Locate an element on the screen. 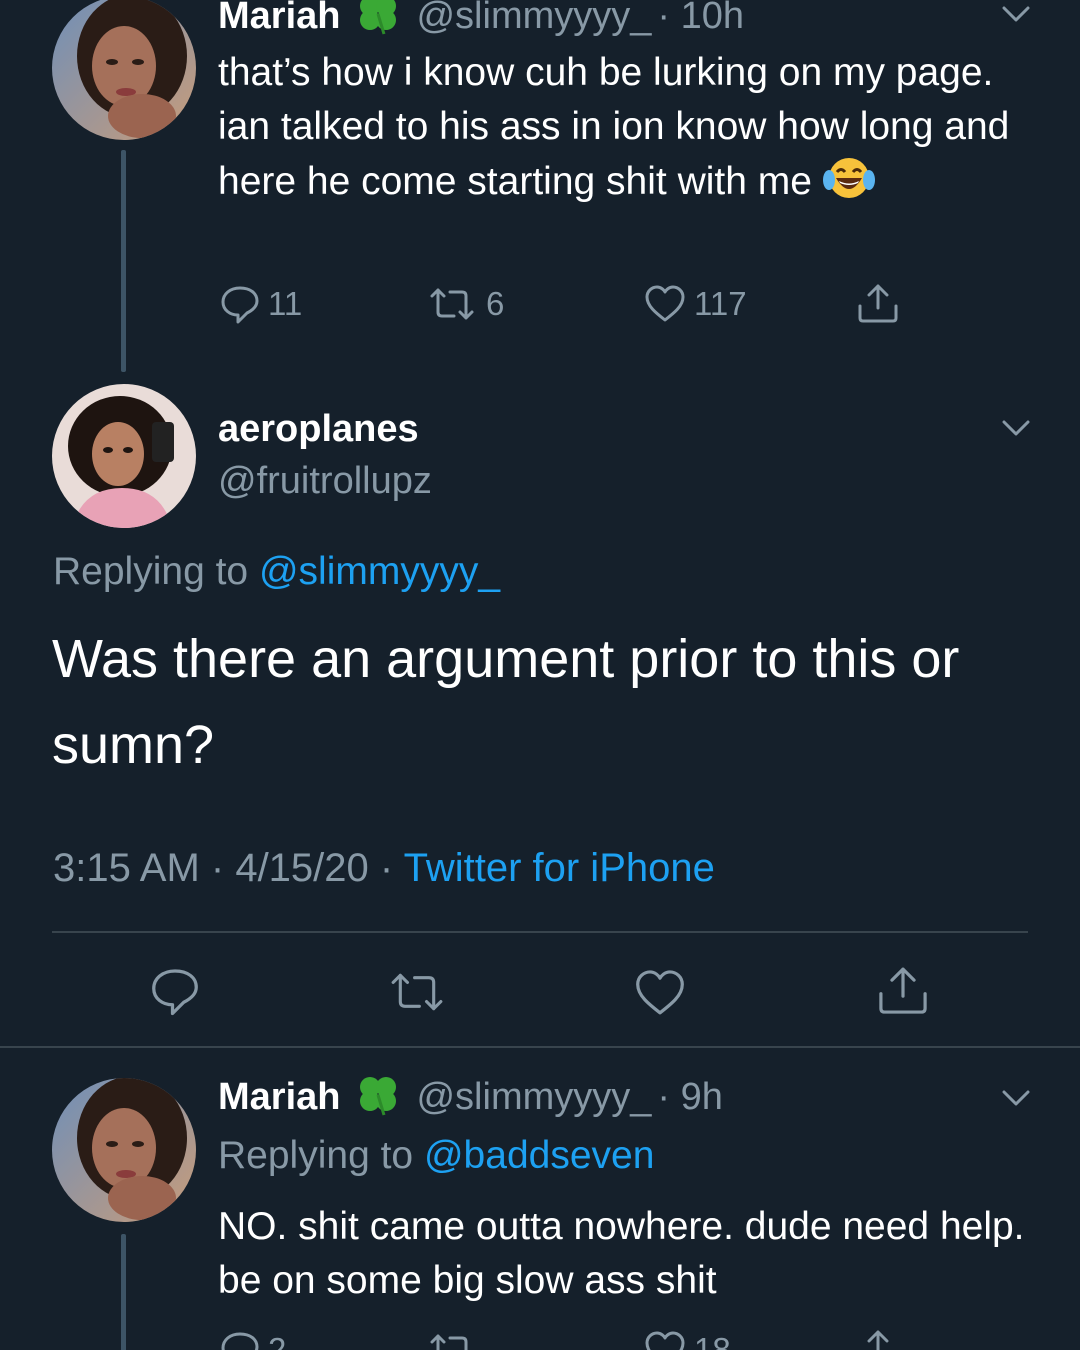 Image resolution: width=1080 pixels, height=1350 pixels. like-count: 117 is located at coordinates (720, 303).